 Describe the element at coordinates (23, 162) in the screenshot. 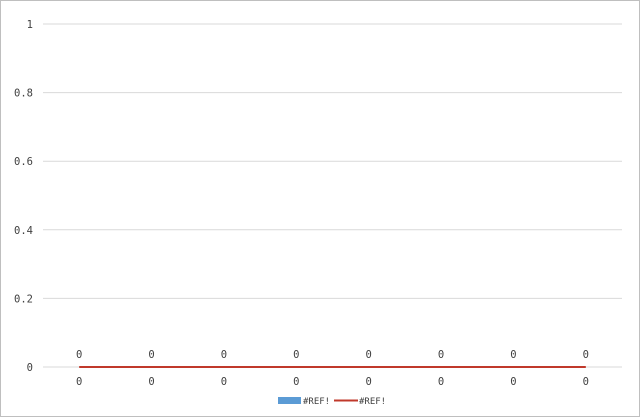

I see `y-tick-label: 0.6` at that location.